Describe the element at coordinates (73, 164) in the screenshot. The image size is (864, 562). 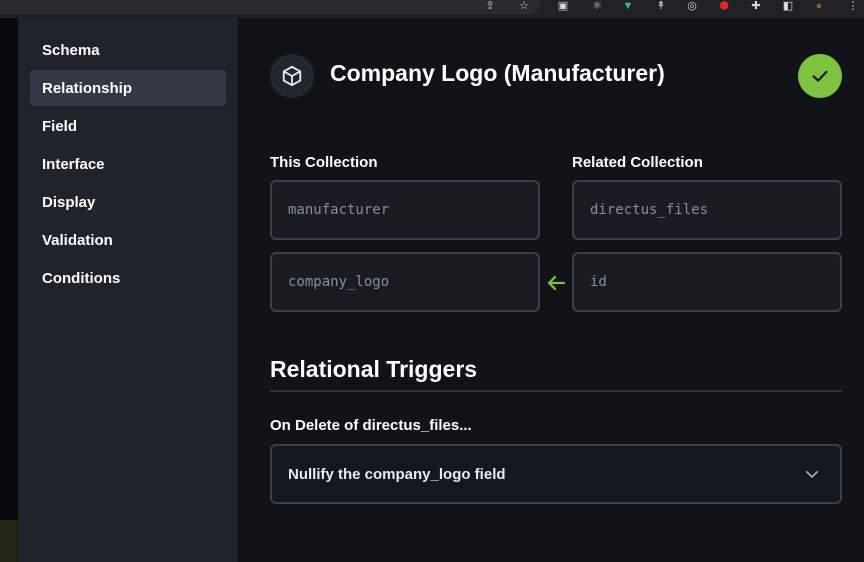
I see `sidebar-item-label: Interface` at that location.